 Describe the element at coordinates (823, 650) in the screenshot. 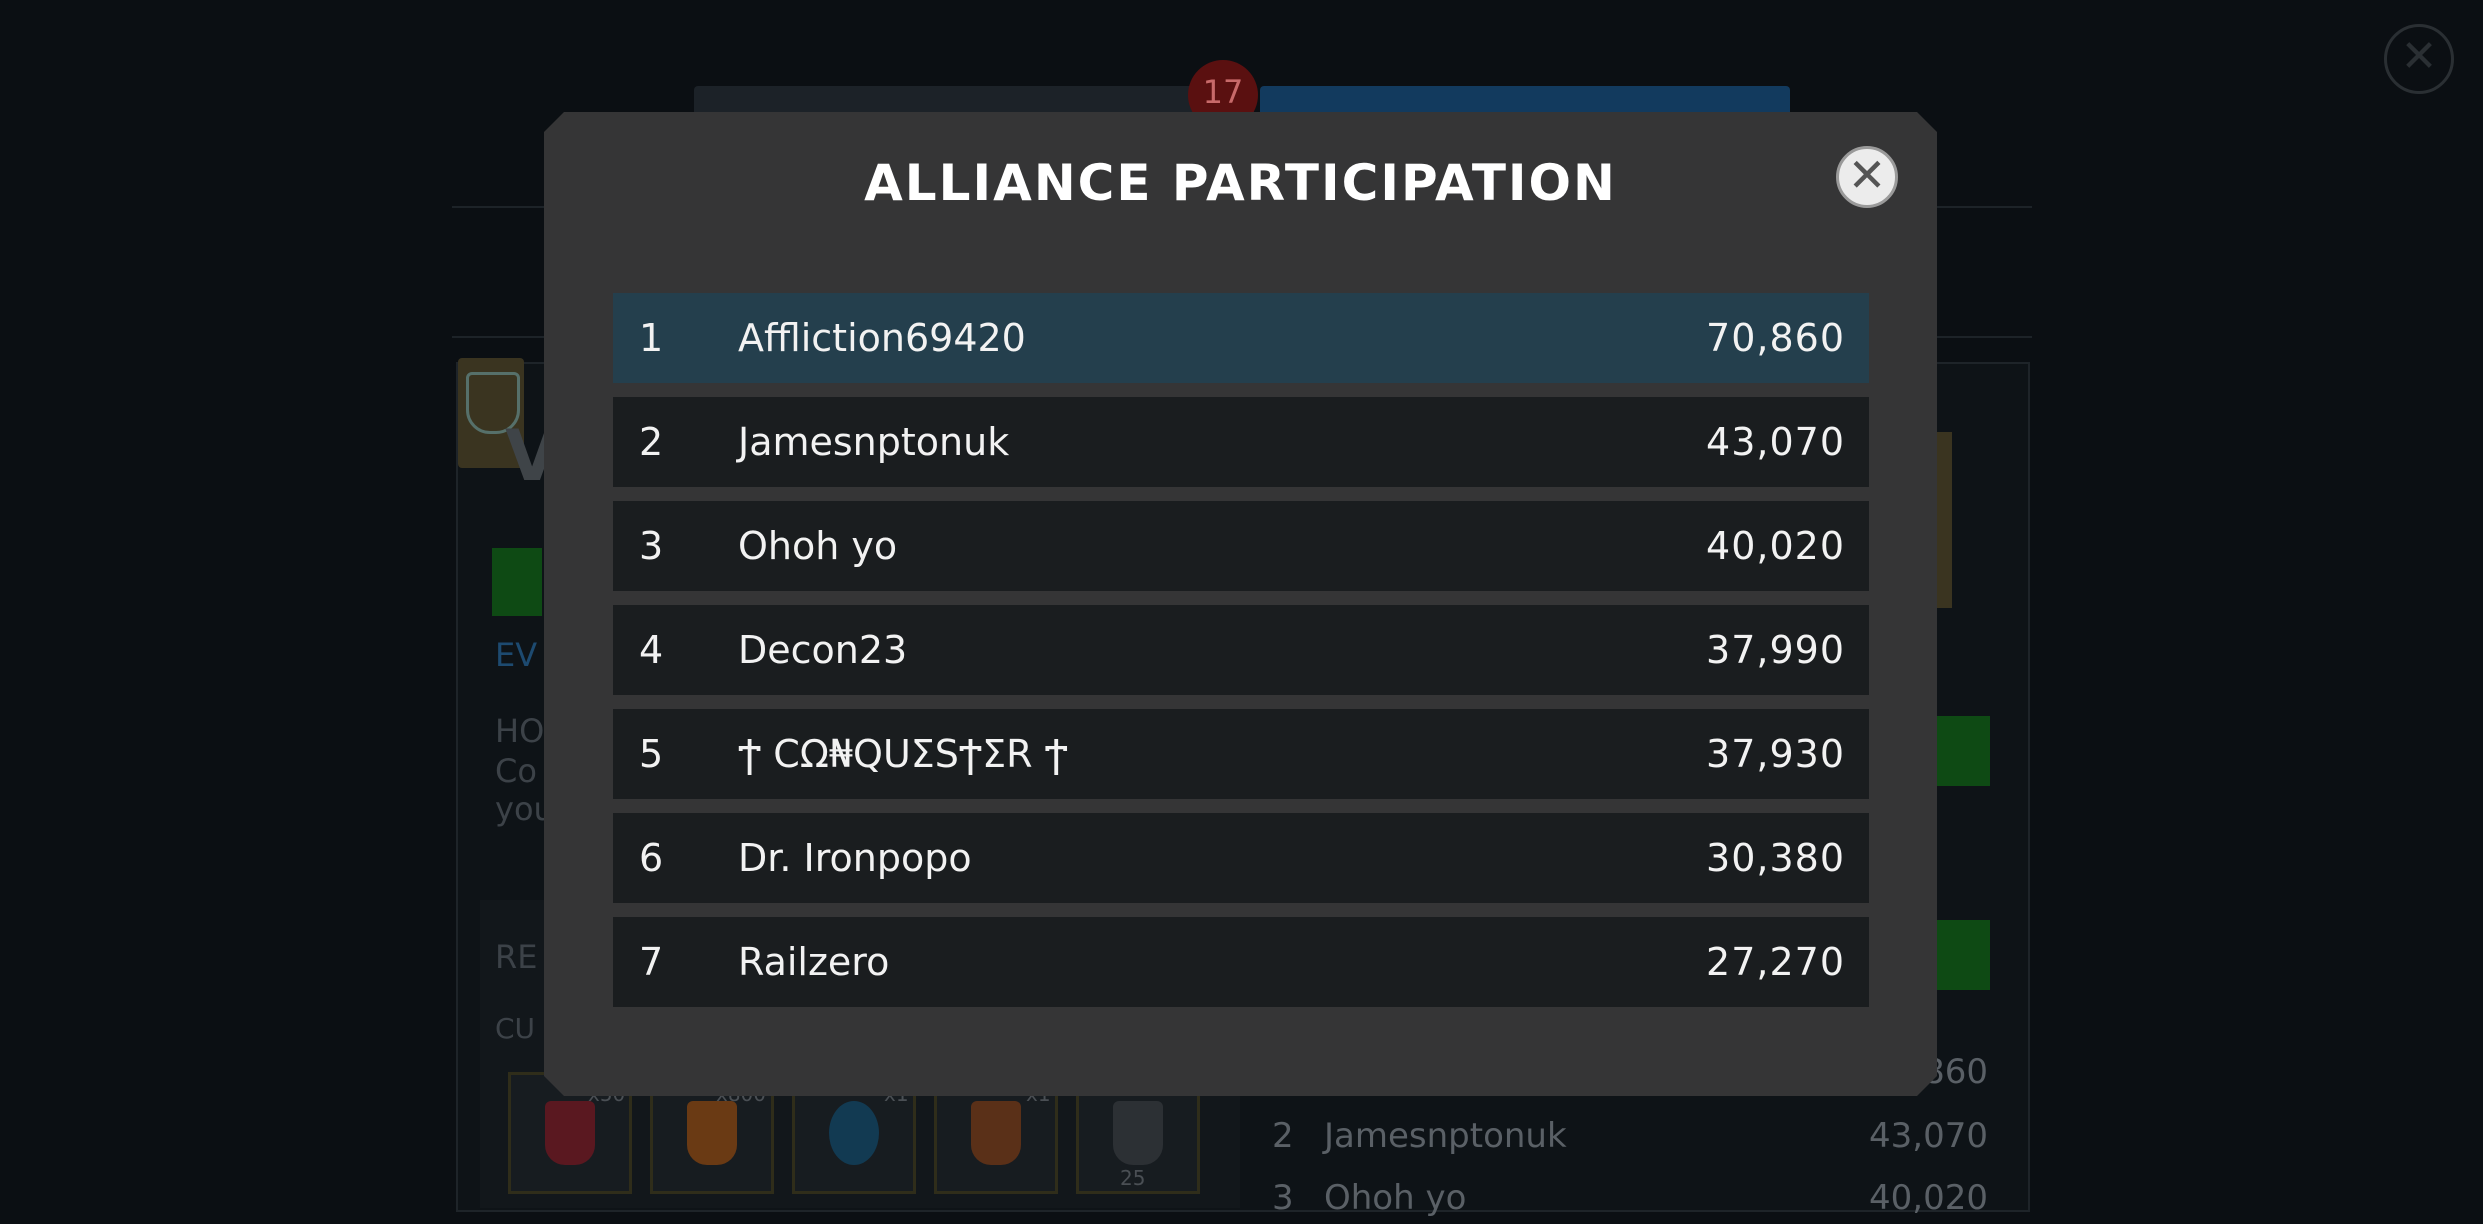

I see `participant-name: Decon23` at that location.